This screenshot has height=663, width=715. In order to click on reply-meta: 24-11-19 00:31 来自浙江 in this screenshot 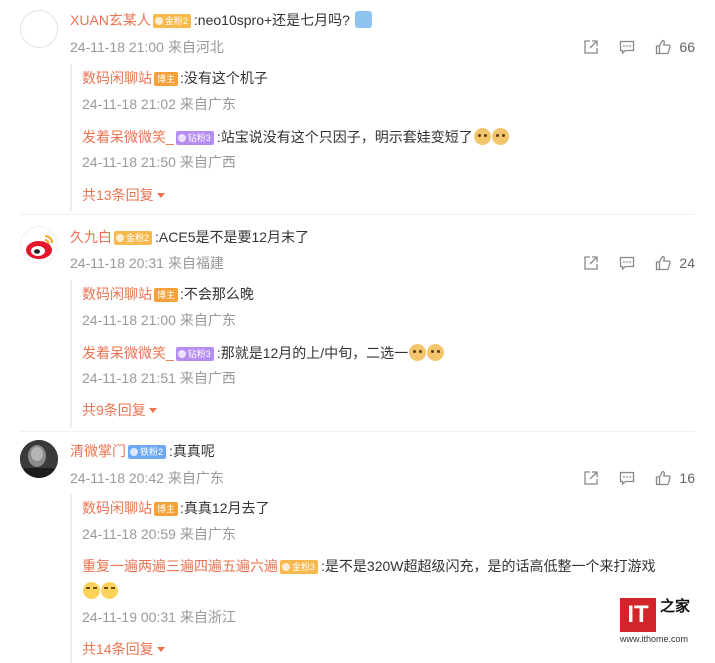, I will do `click(159, 617)`.